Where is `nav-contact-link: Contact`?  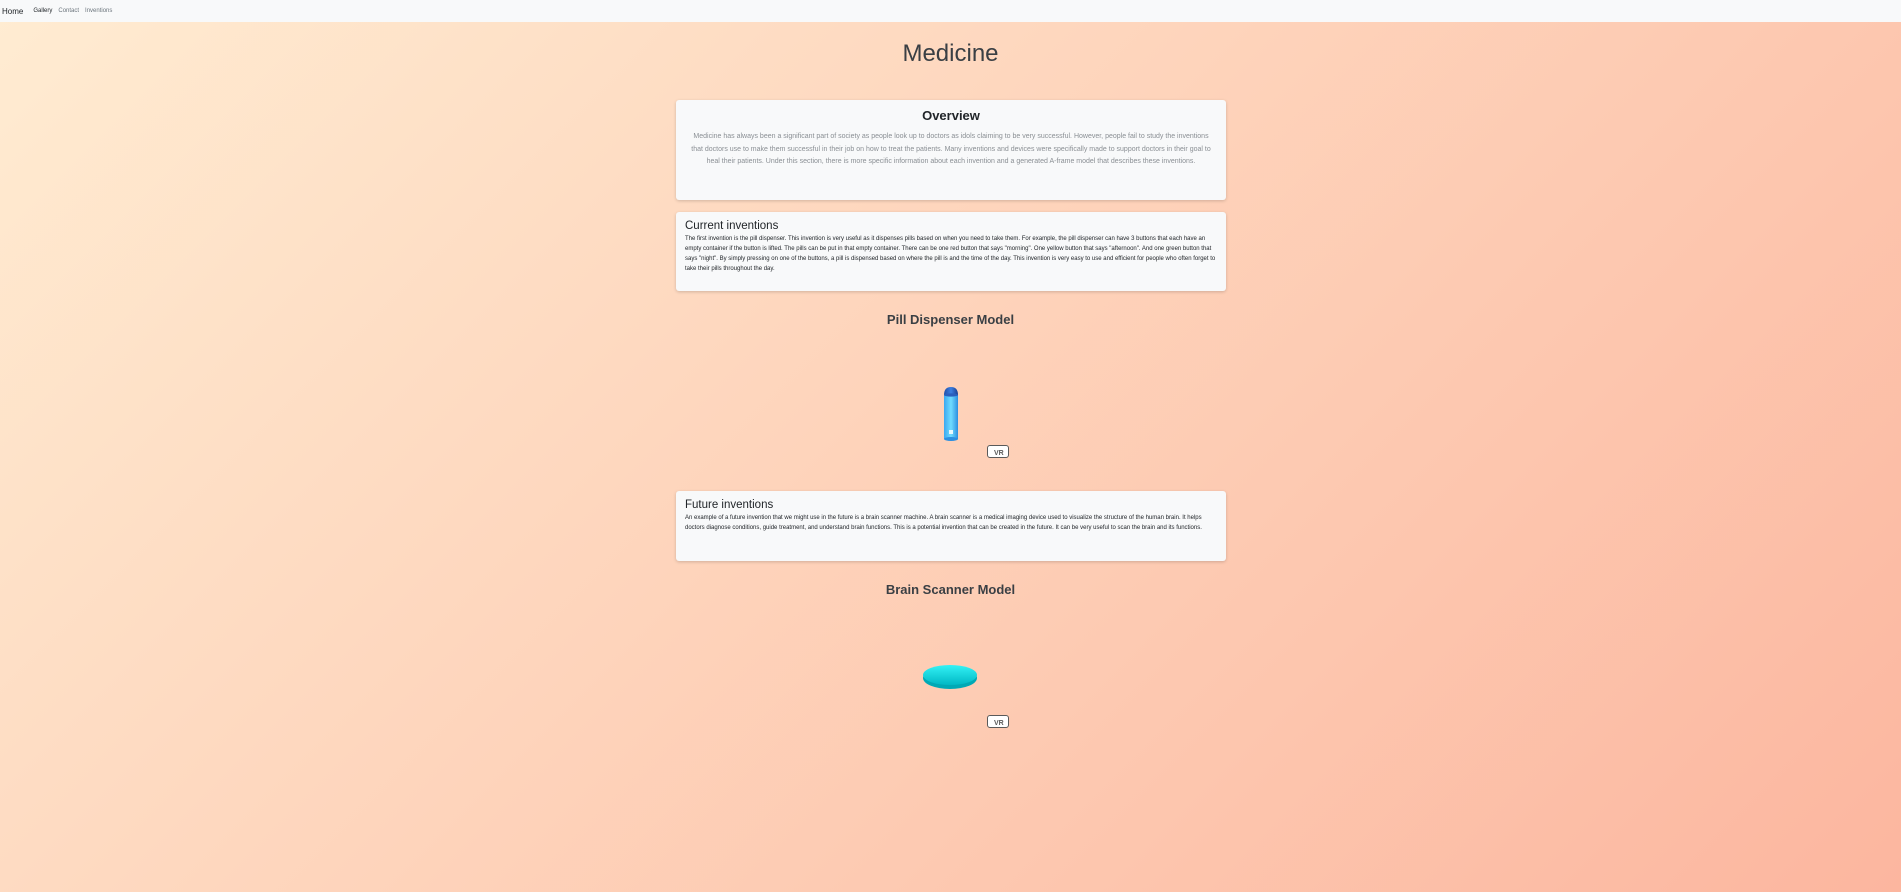 nav-contact-link: Contact is located at coordinates (68, 11).